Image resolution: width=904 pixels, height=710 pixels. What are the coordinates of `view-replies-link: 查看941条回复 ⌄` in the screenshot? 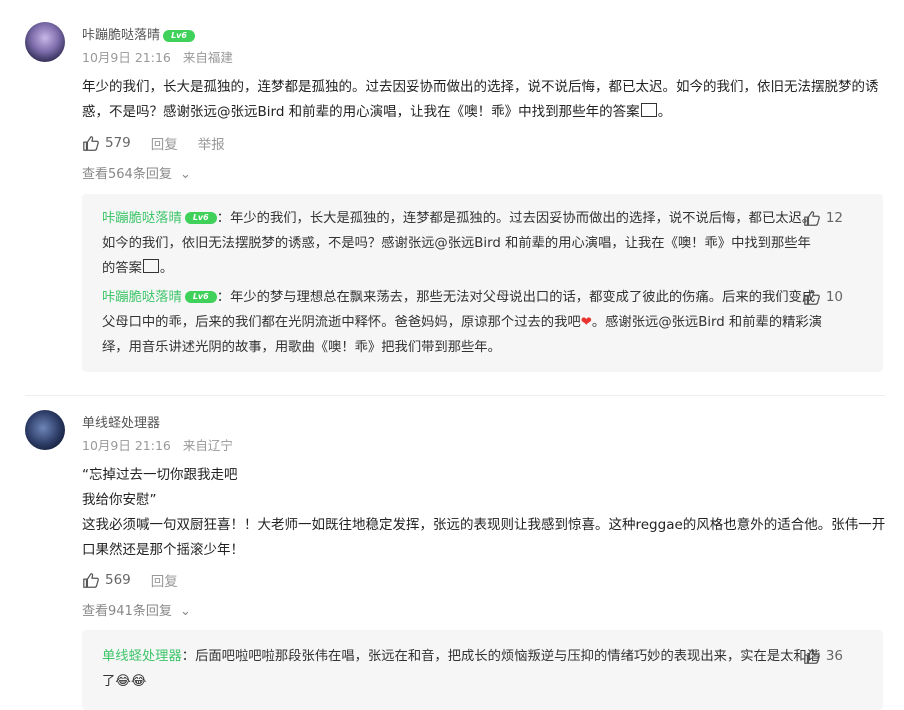 It's located at (136, 609).